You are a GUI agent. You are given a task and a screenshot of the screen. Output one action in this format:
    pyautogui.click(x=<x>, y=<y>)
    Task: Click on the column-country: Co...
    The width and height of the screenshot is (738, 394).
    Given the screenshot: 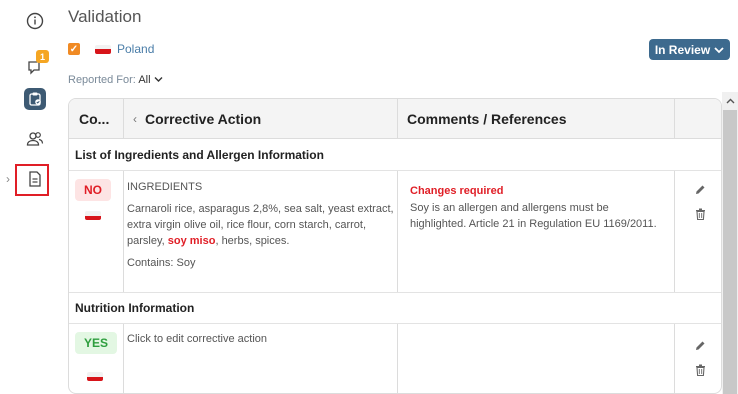 What is the action you would take?
    pyautogui.click(x=101, y=119)
    